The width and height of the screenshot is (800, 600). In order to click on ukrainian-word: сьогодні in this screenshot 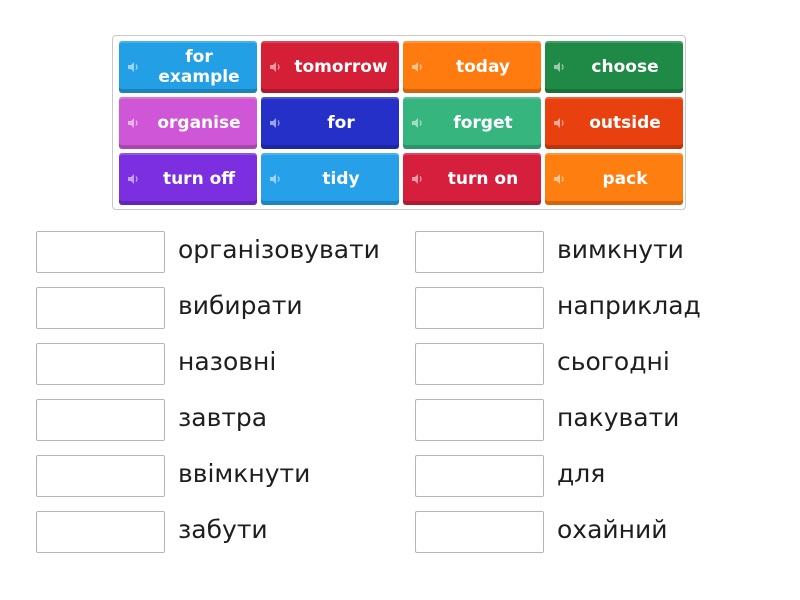, I will do `click(613, 361)`.